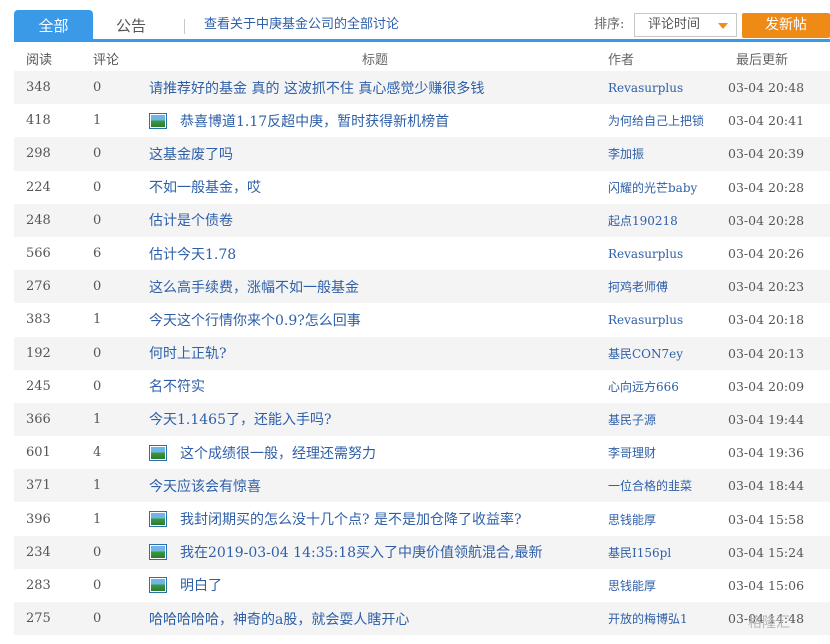 The height and width of the screenshot is (644, 830). Describe the element at coordinates (766, 254) in the screenshot. I see `last-updated: 03-04 20:26` at that location.